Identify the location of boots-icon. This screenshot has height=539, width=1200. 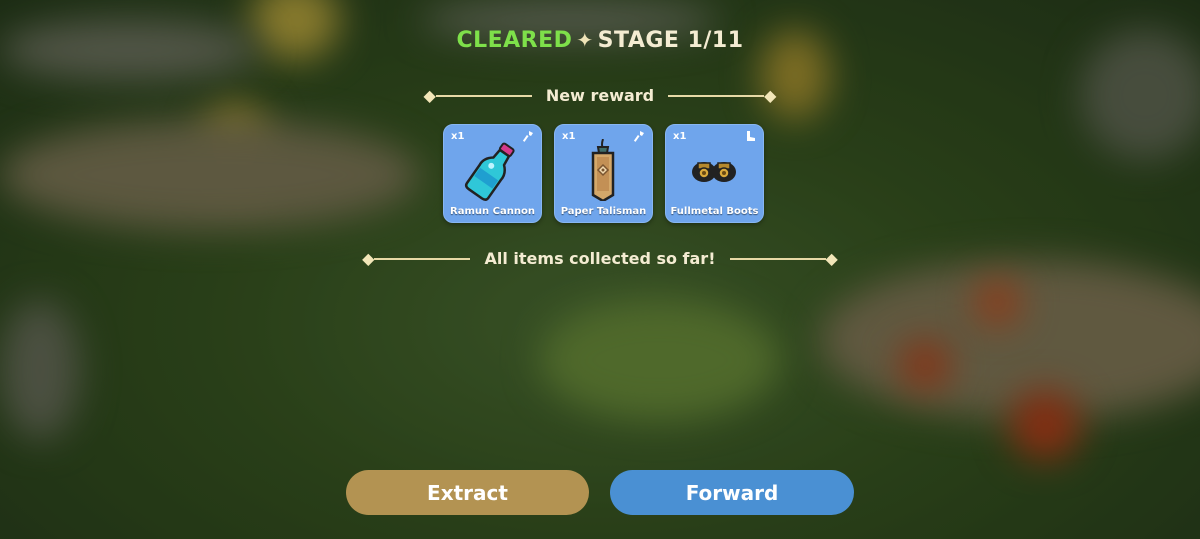
(714, 172).